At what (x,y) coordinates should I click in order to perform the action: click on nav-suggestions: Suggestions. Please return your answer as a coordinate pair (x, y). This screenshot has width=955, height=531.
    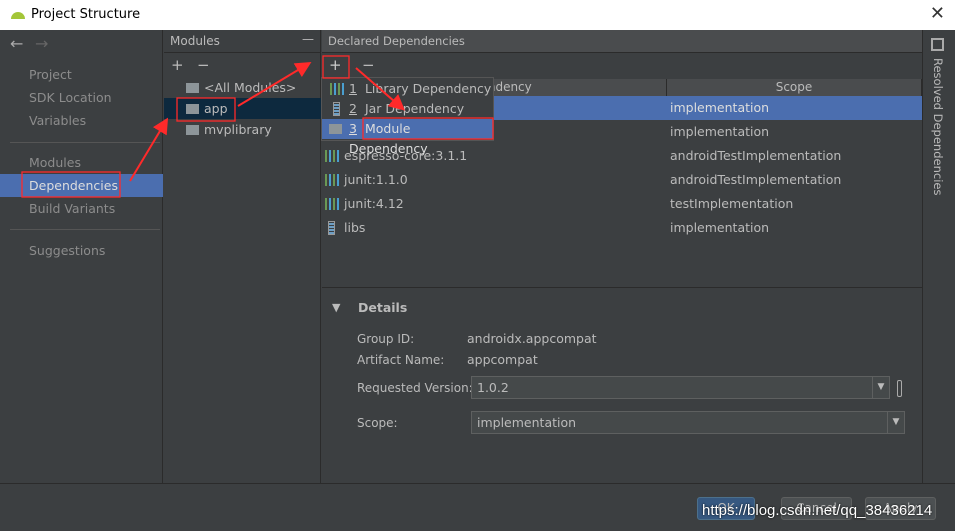
    Looking at the image, I should click on (67, 250).